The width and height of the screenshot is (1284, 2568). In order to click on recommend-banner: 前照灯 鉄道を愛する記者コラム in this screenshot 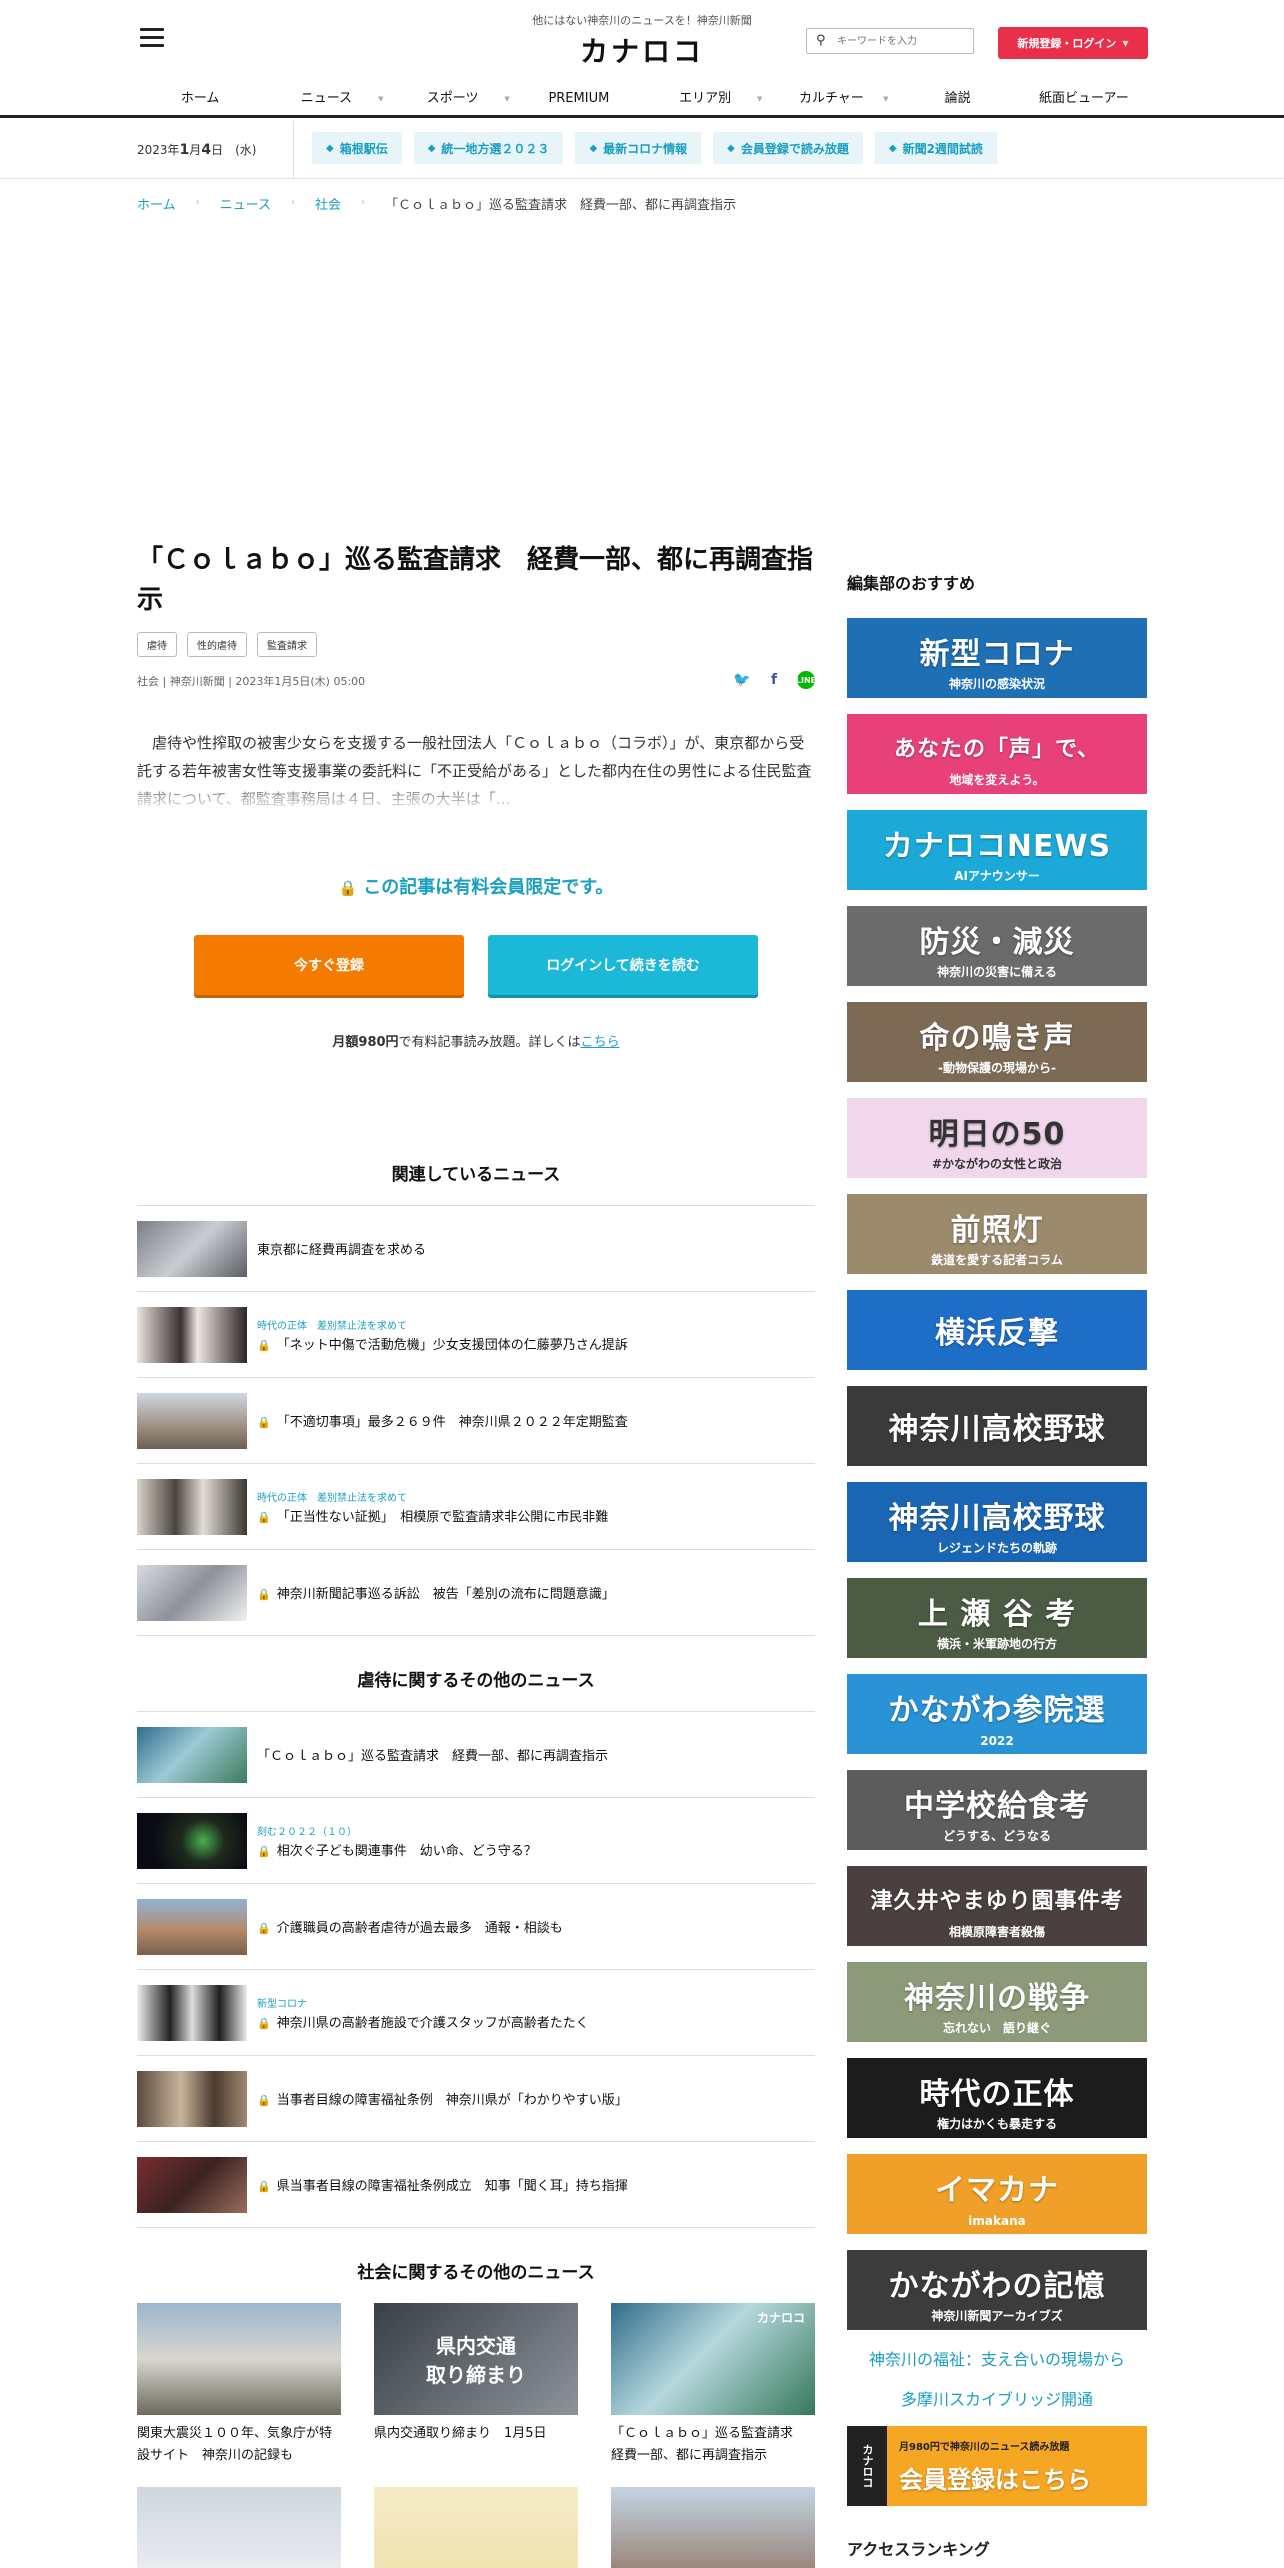, I will do `click(997, 1234)`.